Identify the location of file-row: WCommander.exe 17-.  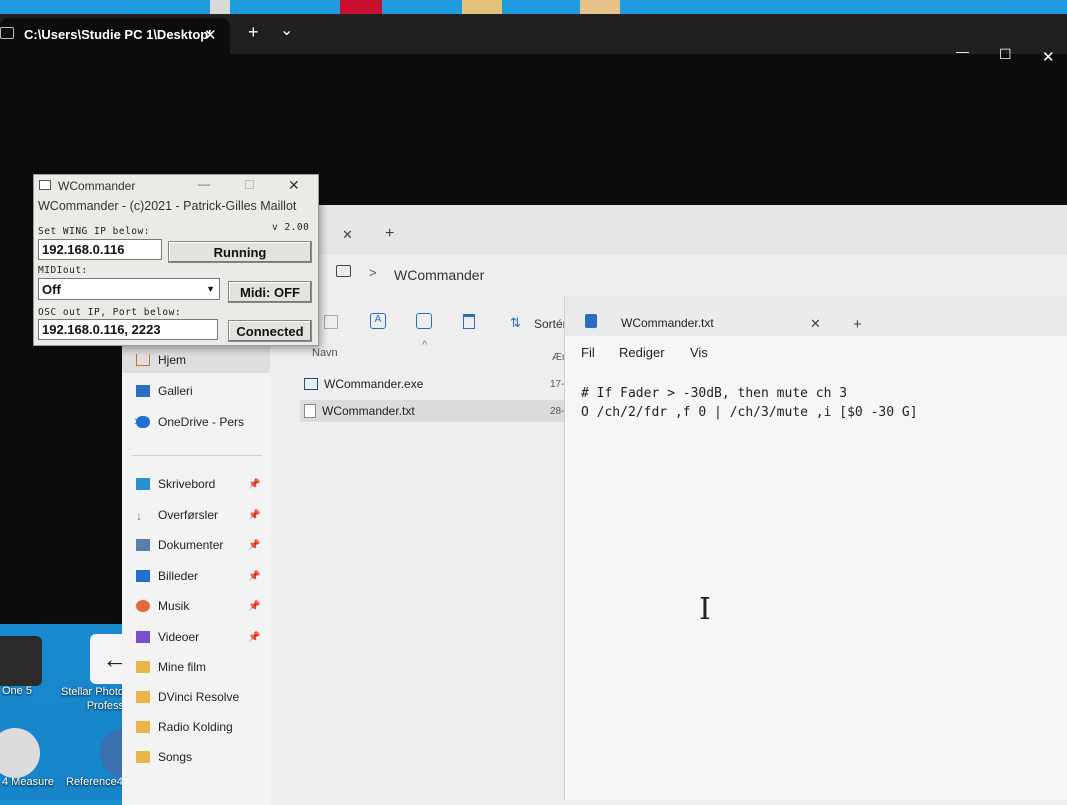
(434, 384).